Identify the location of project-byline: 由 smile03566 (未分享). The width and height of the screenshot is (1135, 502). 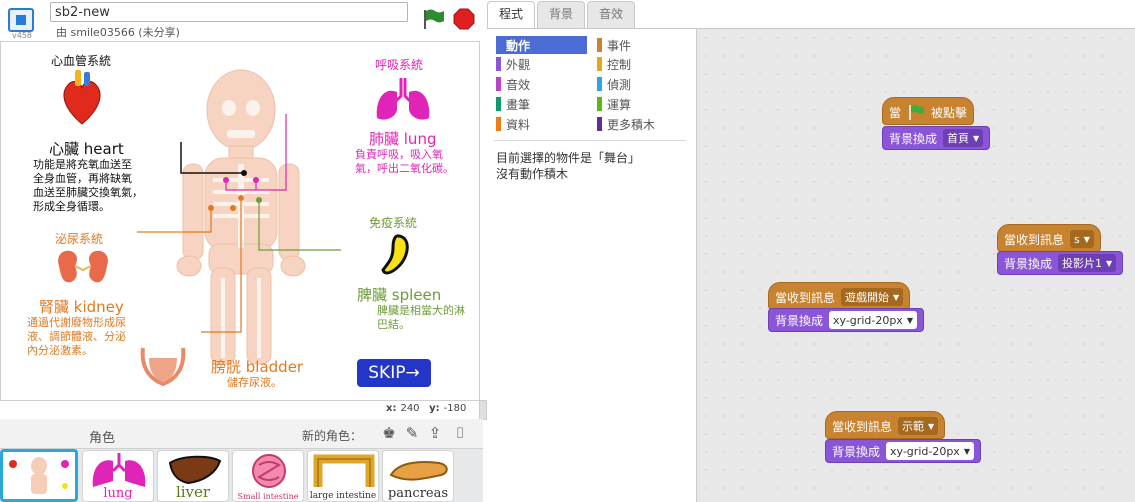
(118, 32).